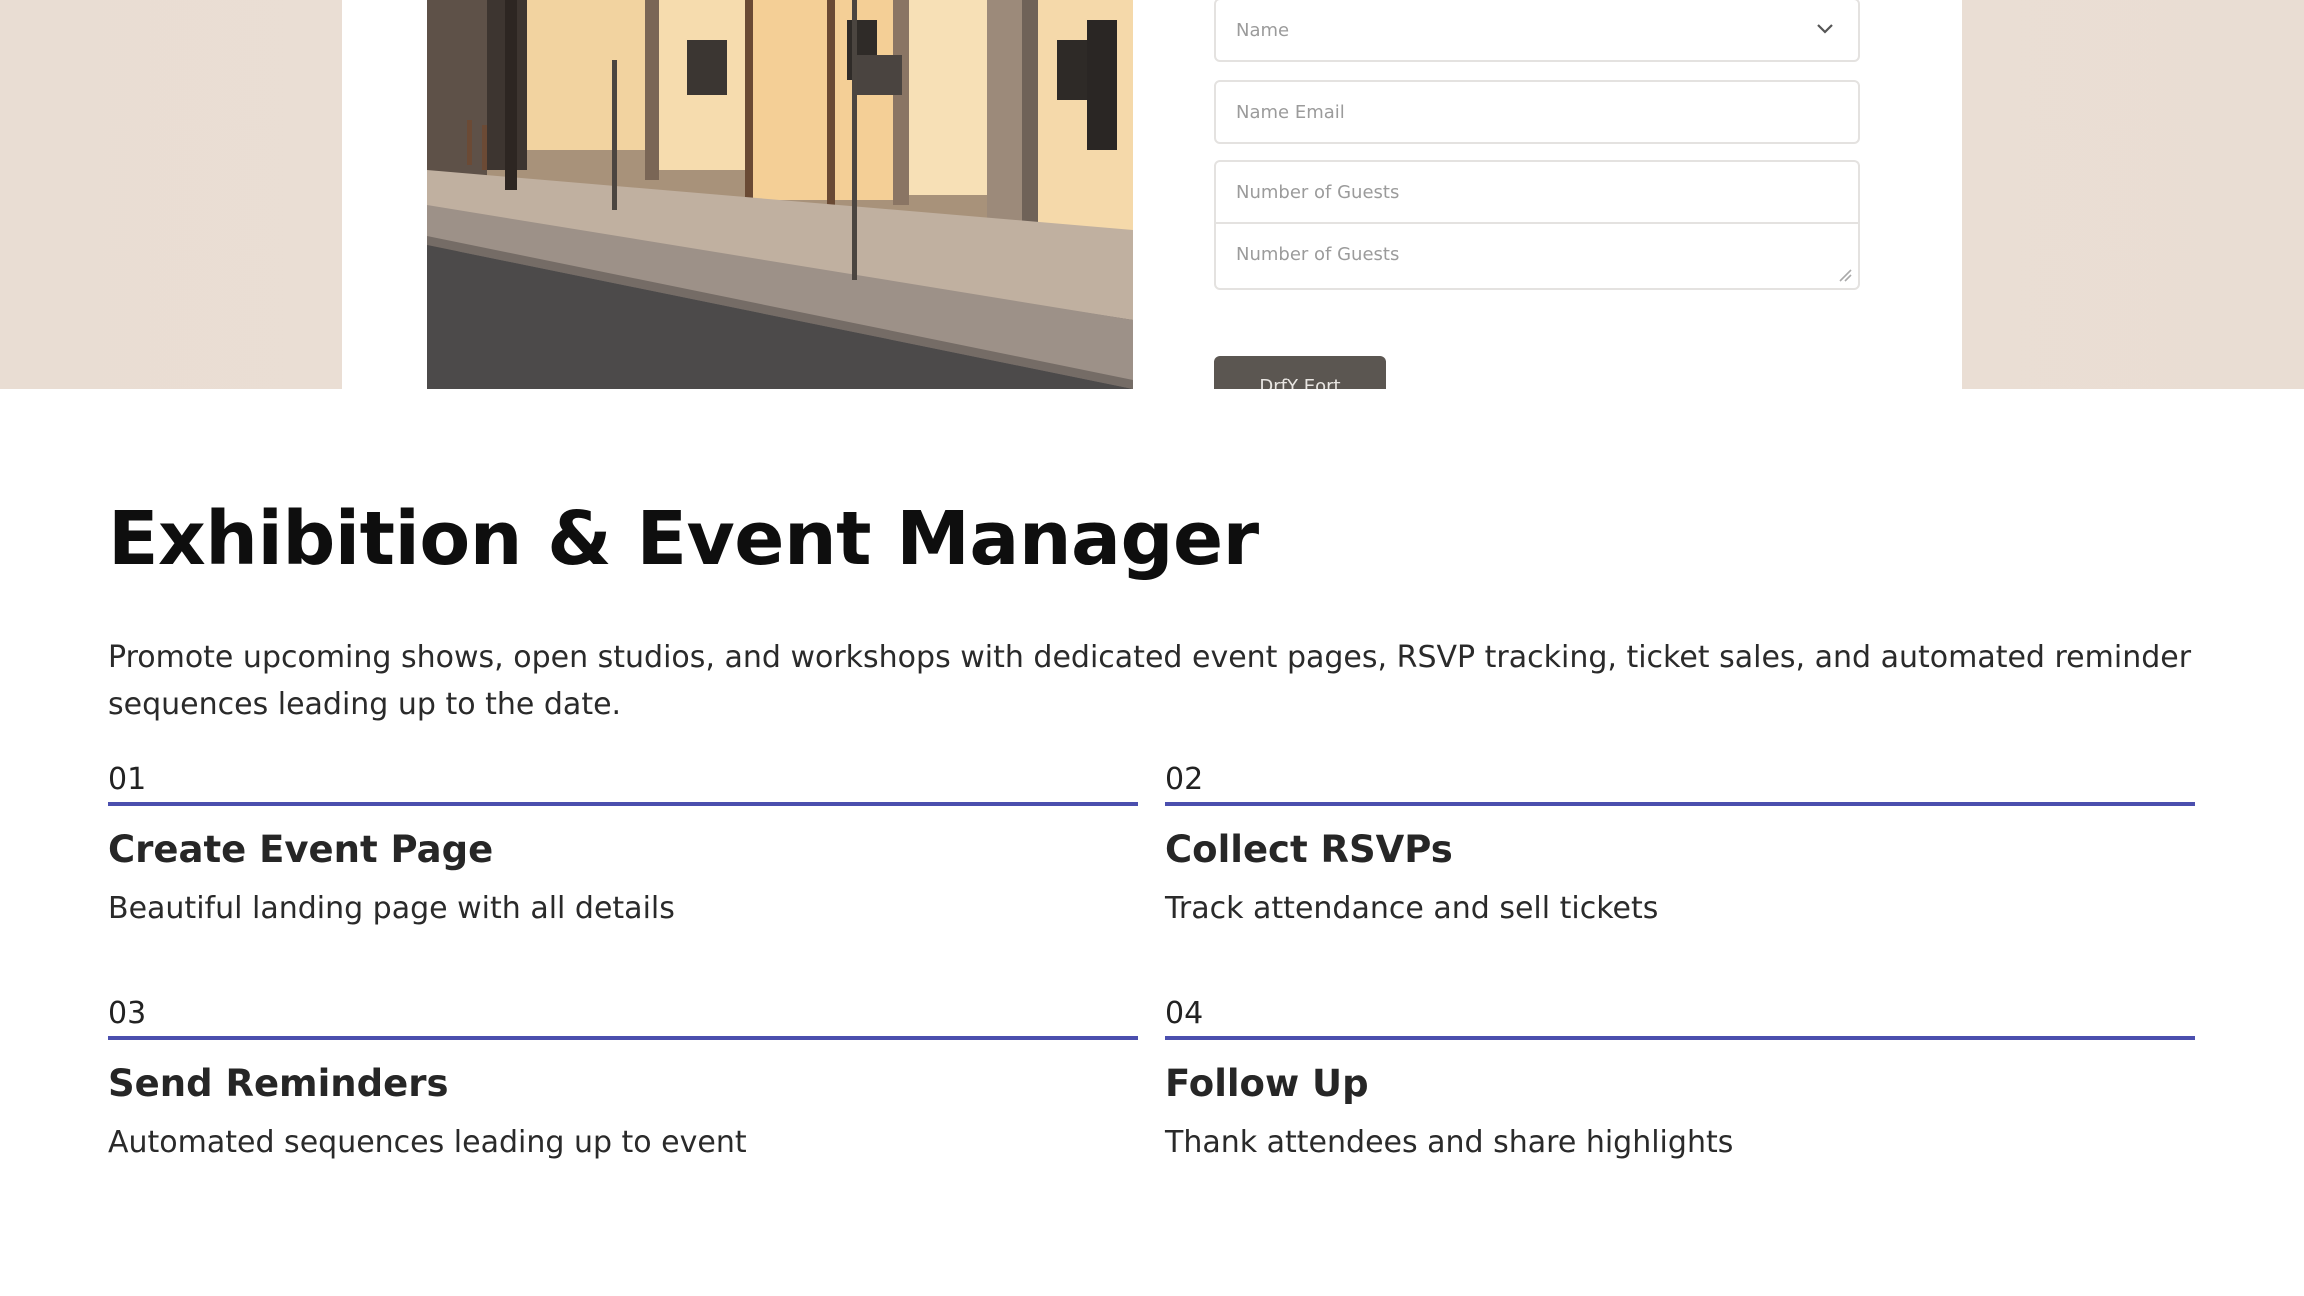 The width and height of the screenshot is (2304, 1296). Describe the element at coordinates (1412, 908) in the screenshot. I see `step-description: Track attendance and sell tickets` at that location.